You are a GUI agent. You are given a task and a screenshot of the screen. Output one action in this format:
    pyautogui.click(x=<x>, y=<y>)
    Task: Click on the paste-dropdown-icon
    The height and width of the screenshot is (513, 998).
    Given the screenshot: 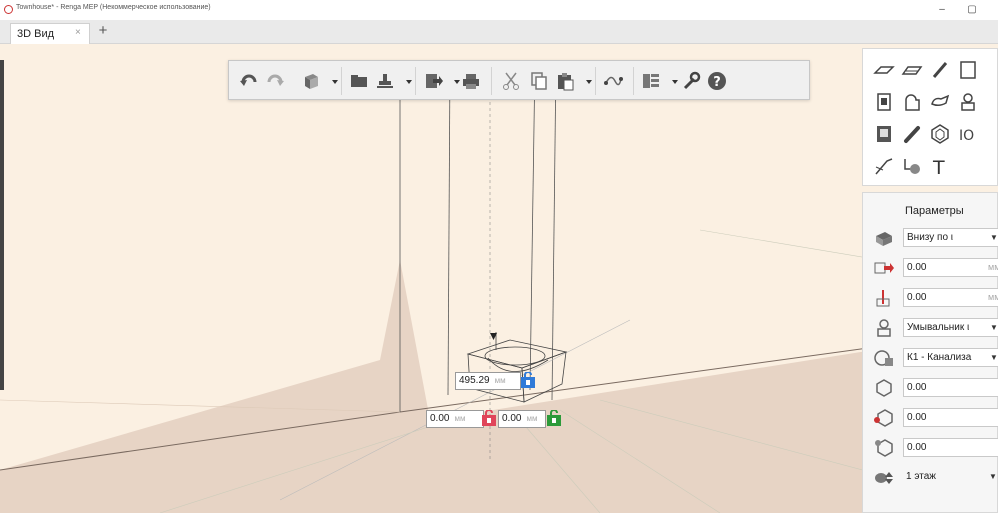 What is the action you would take?
    pyautogui.click(x=585, y=81)
    